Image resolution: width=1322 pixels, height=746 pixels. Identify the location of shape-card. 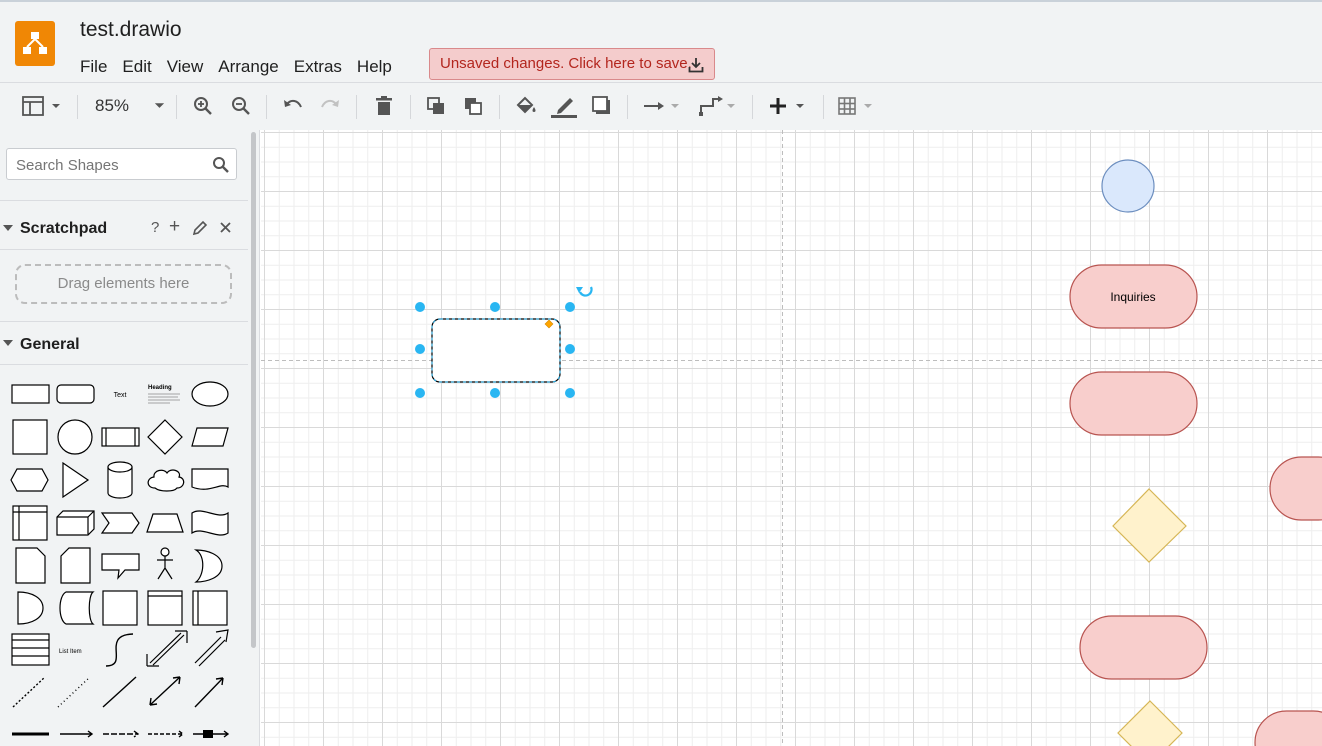
(75, 565).